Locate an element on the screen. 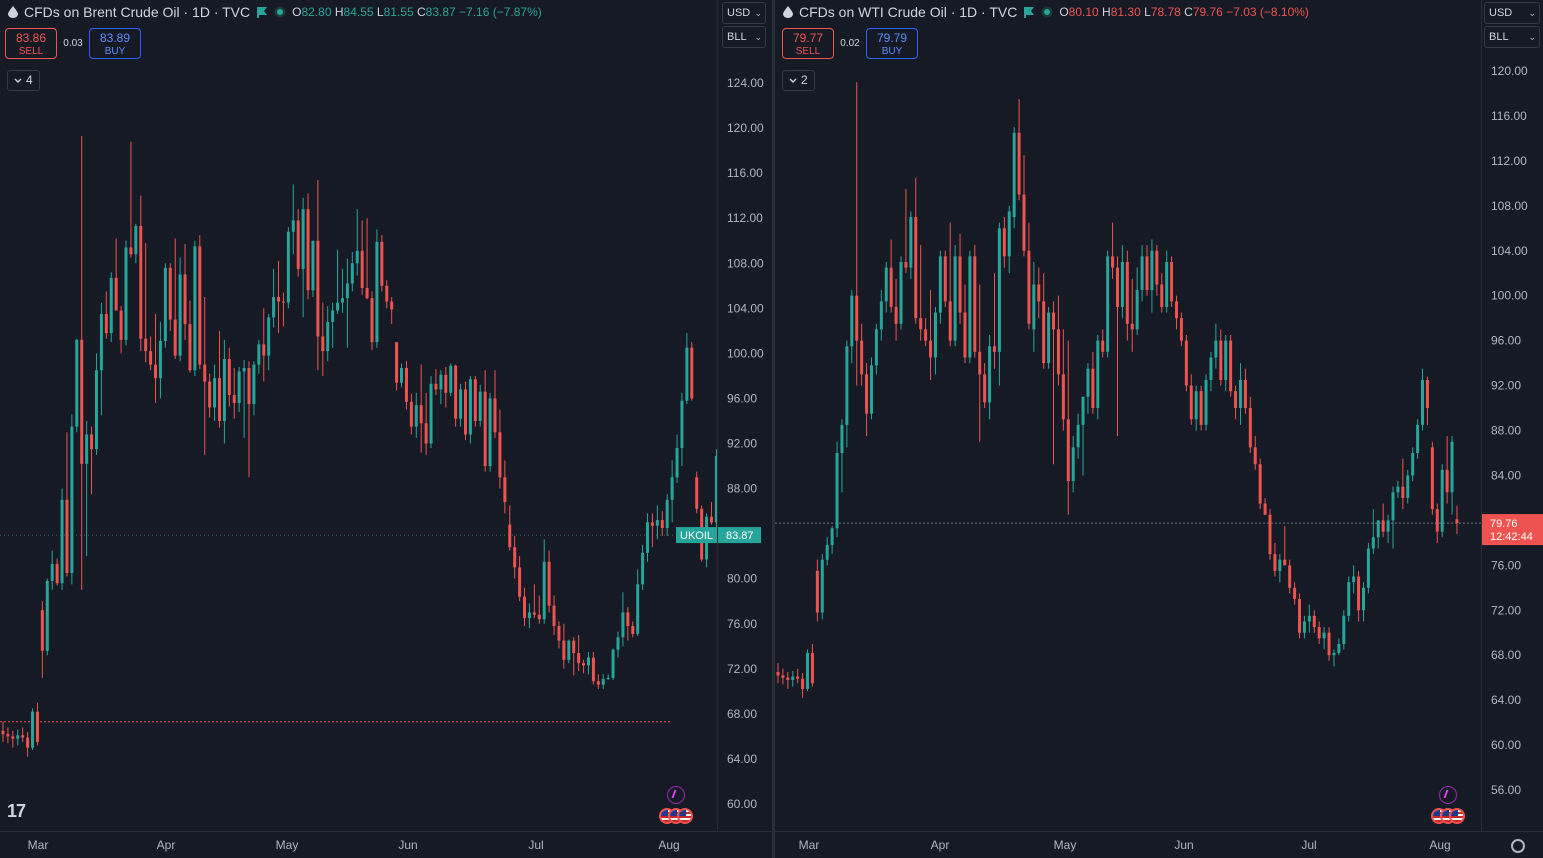 The width and height of the screenshot is (1543, 858). wti-currency-select: USD ⌄ is located at coordinates (1512, 13).